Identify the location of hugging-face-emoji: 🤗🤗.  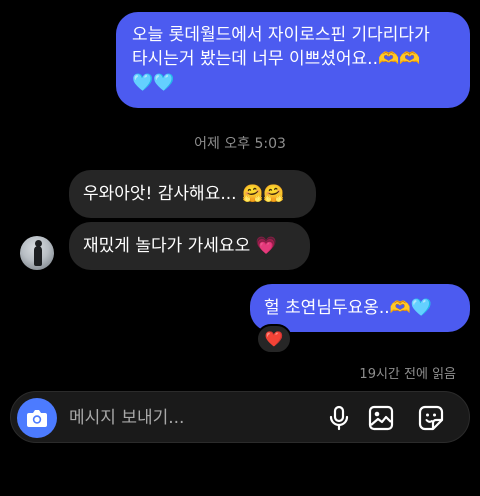
(263, 194).